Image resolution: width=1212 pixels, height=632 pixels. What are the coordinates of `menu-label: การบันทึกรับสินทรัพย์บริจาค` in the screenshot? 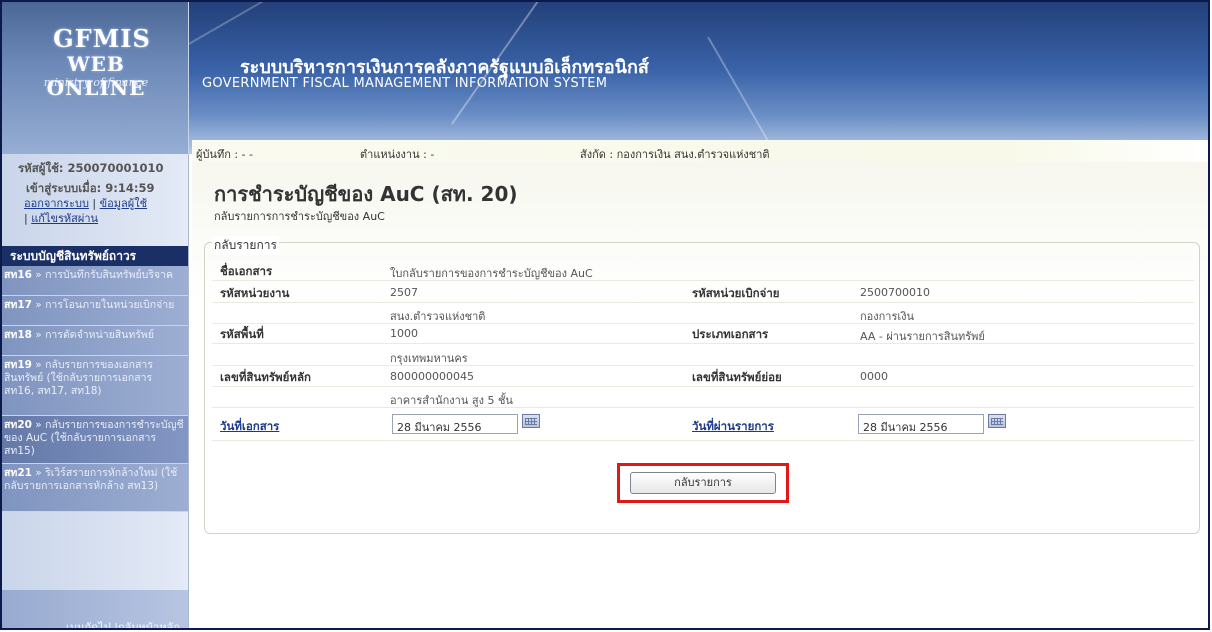 It's located at (109, 275).